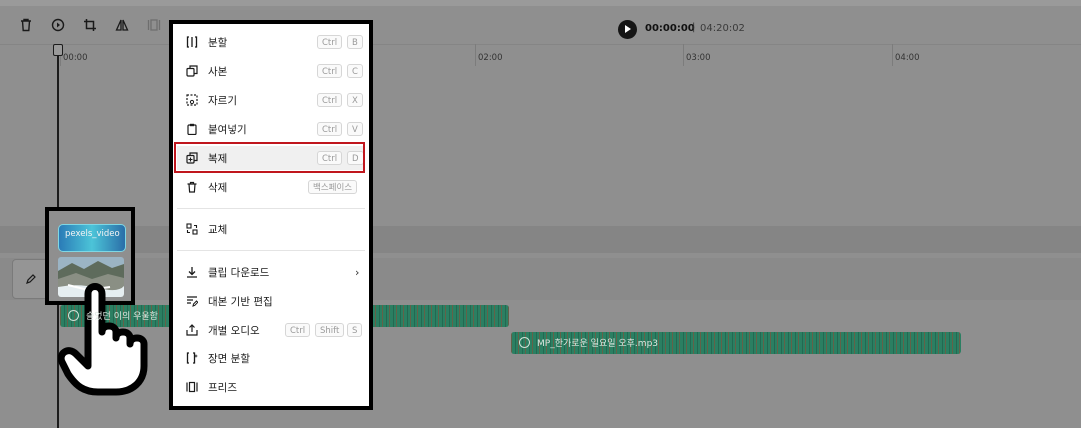  I want to click on separate-audio-icon, so click(192, 330).